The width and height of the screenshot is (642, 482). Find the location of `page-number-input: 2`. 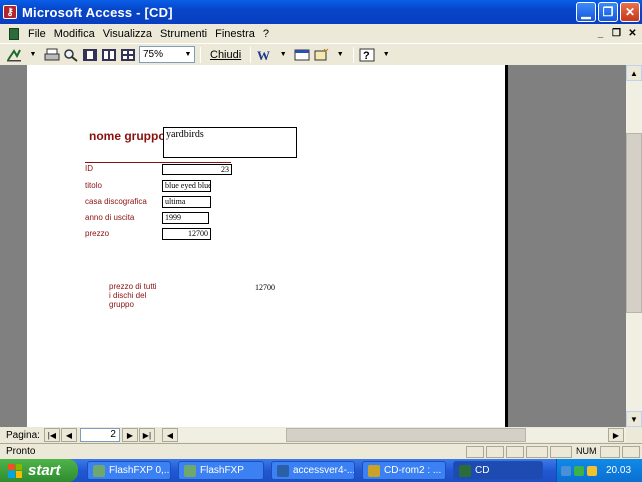

page-number-input: 2 is located at coordinates (99, 435).